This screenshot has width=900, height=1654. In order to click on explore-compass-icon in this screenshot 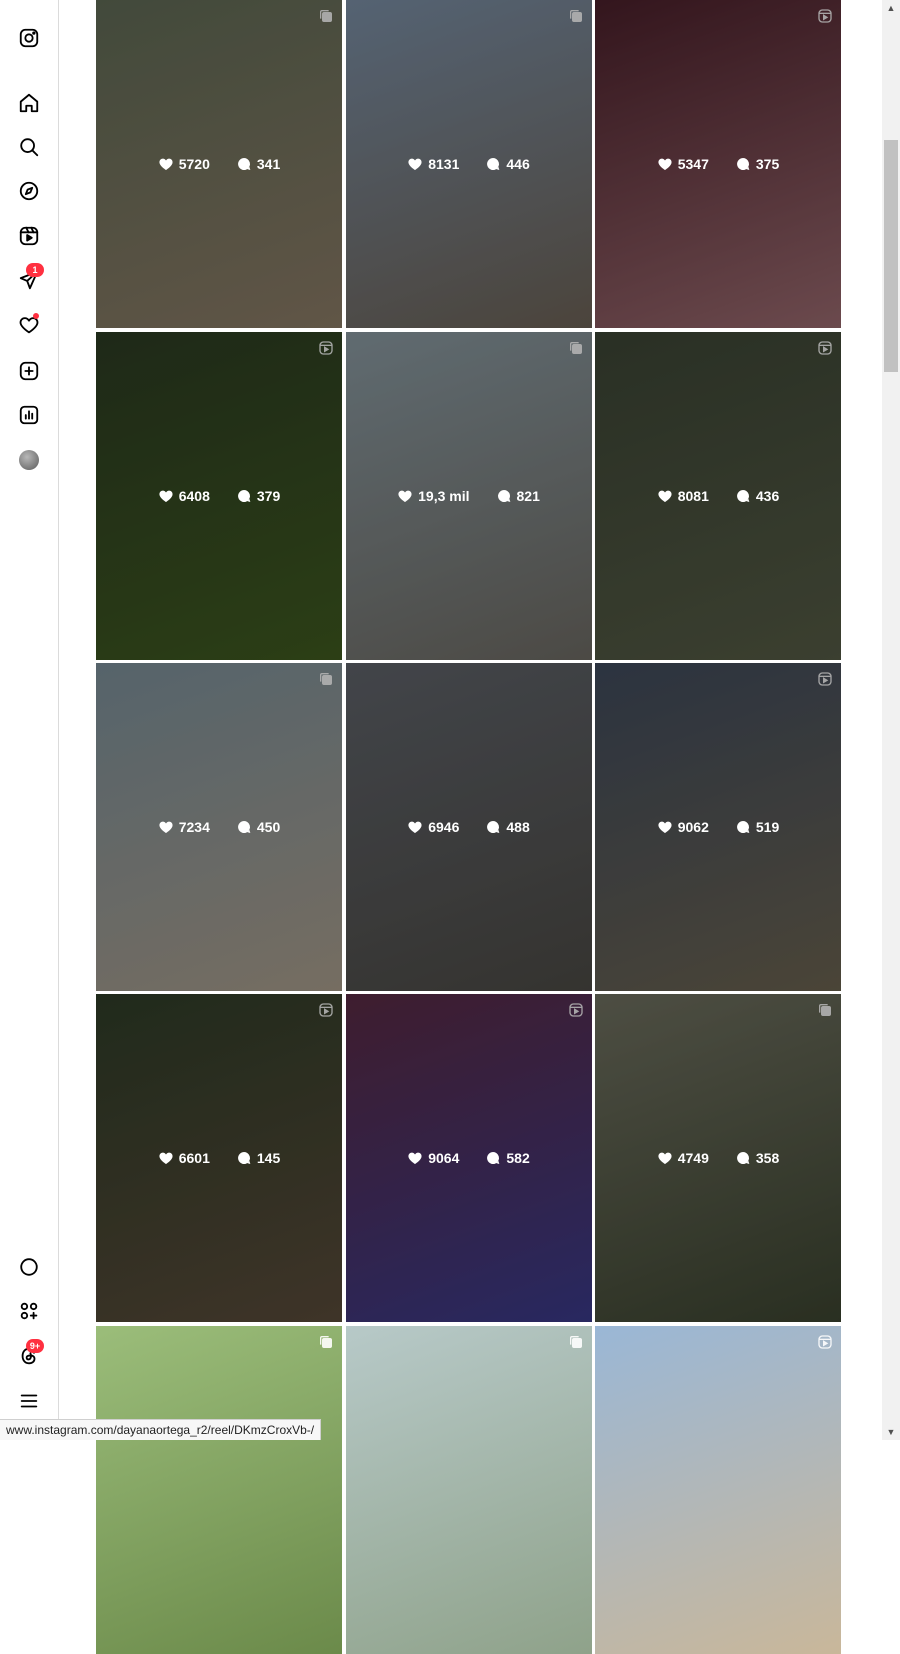, I will do `click(29, 191)`.